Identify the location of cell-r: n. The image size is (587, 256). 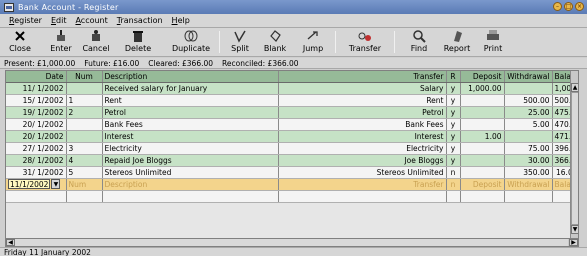
(453, 172).